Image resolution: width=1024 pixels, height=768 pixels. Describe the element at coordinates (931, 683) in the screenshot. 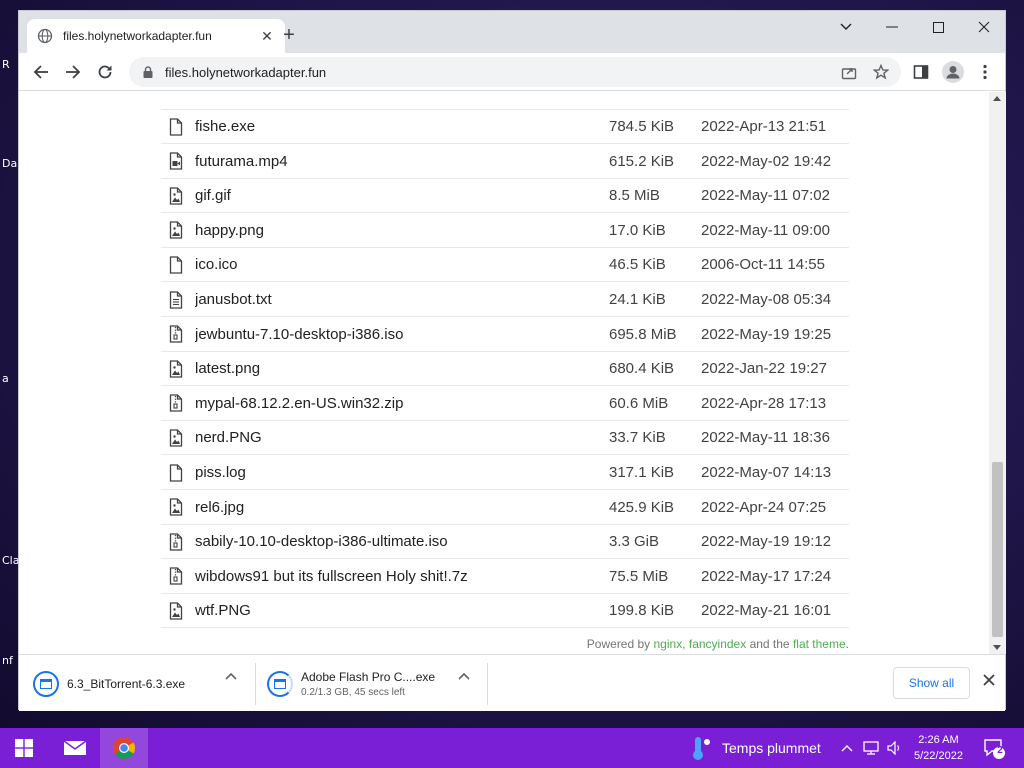

I see `show-all-button: Show all` at that location.